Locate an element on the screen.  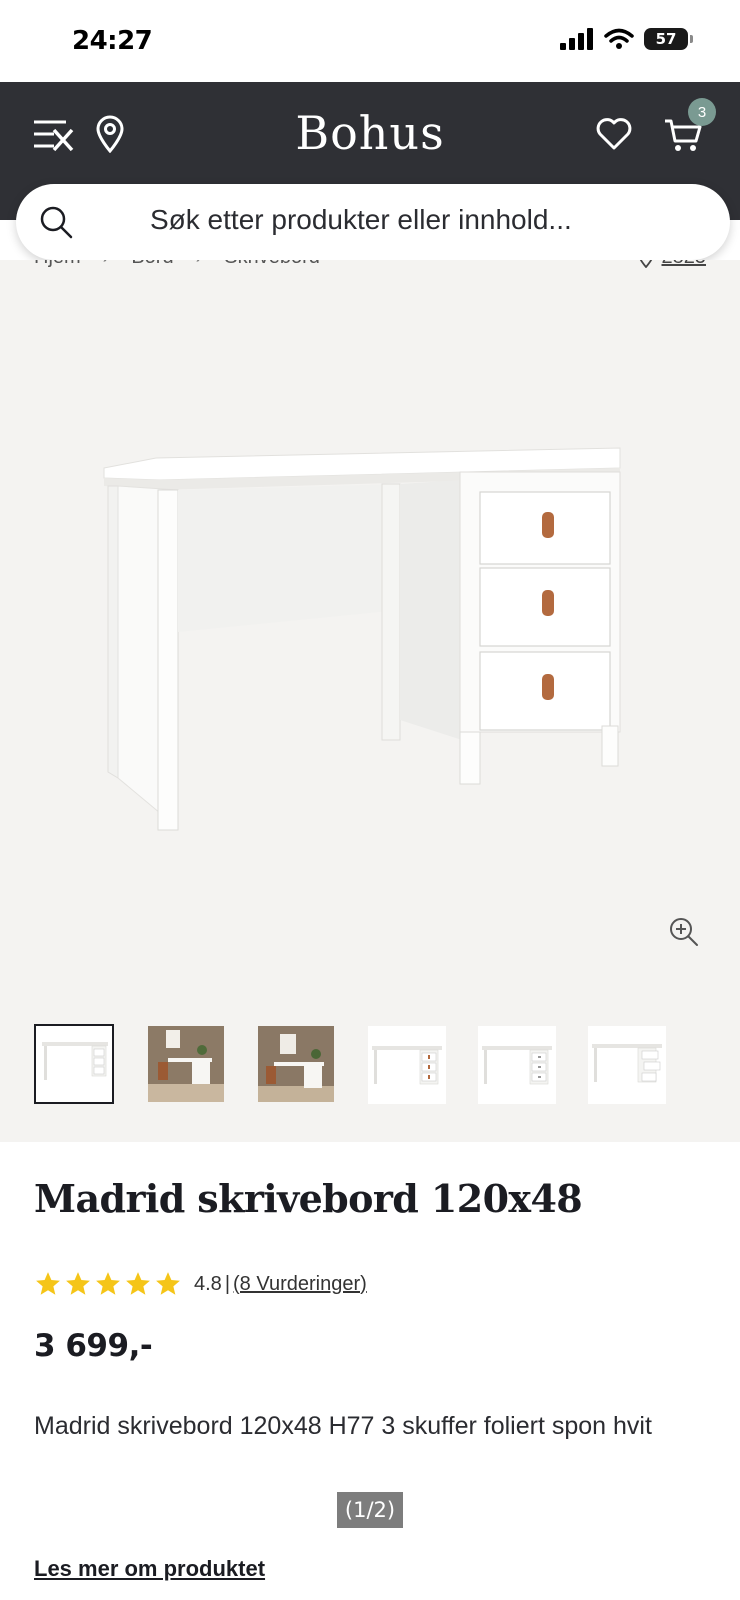
signal-icon is located at coordinates (576, 39).